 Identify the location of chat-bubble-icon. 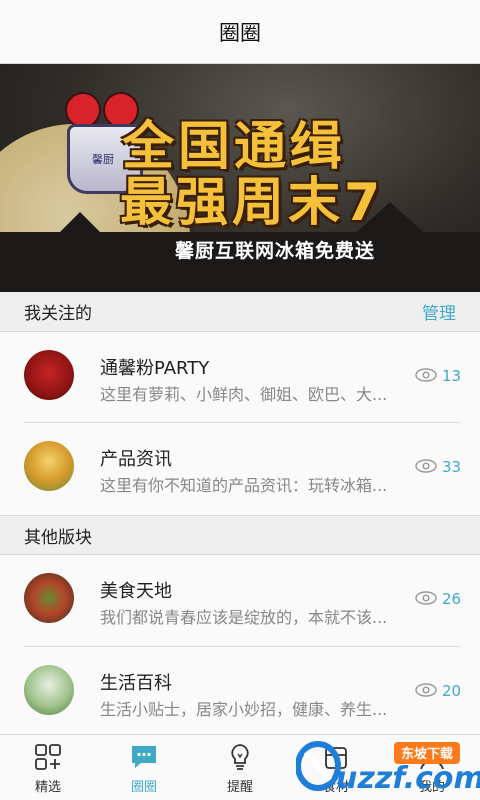
(144, 757).